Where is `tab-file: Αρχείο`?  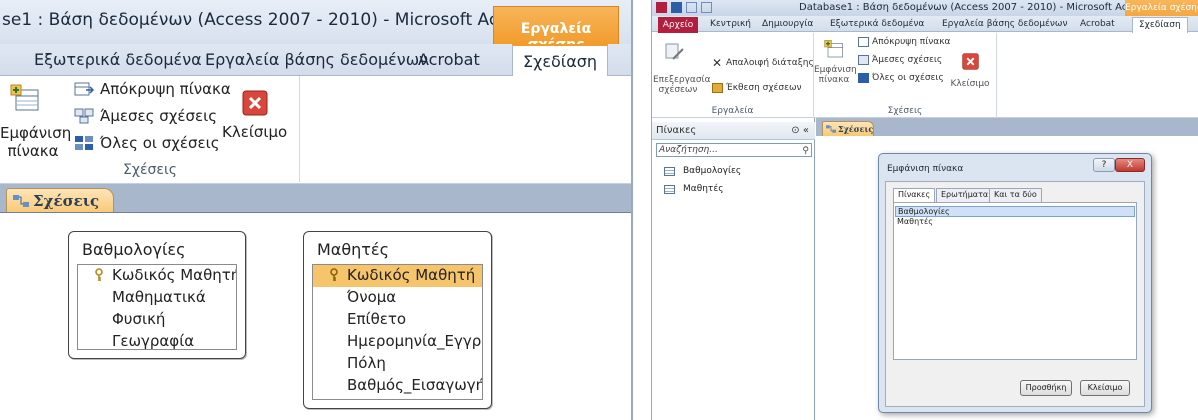
tab-file: Αρχείο is located at coordinates (678, 25).